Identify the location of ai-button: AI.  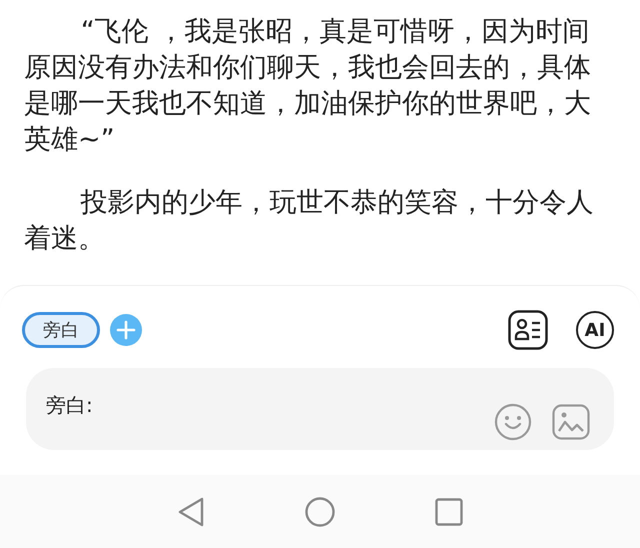
(595, 330).